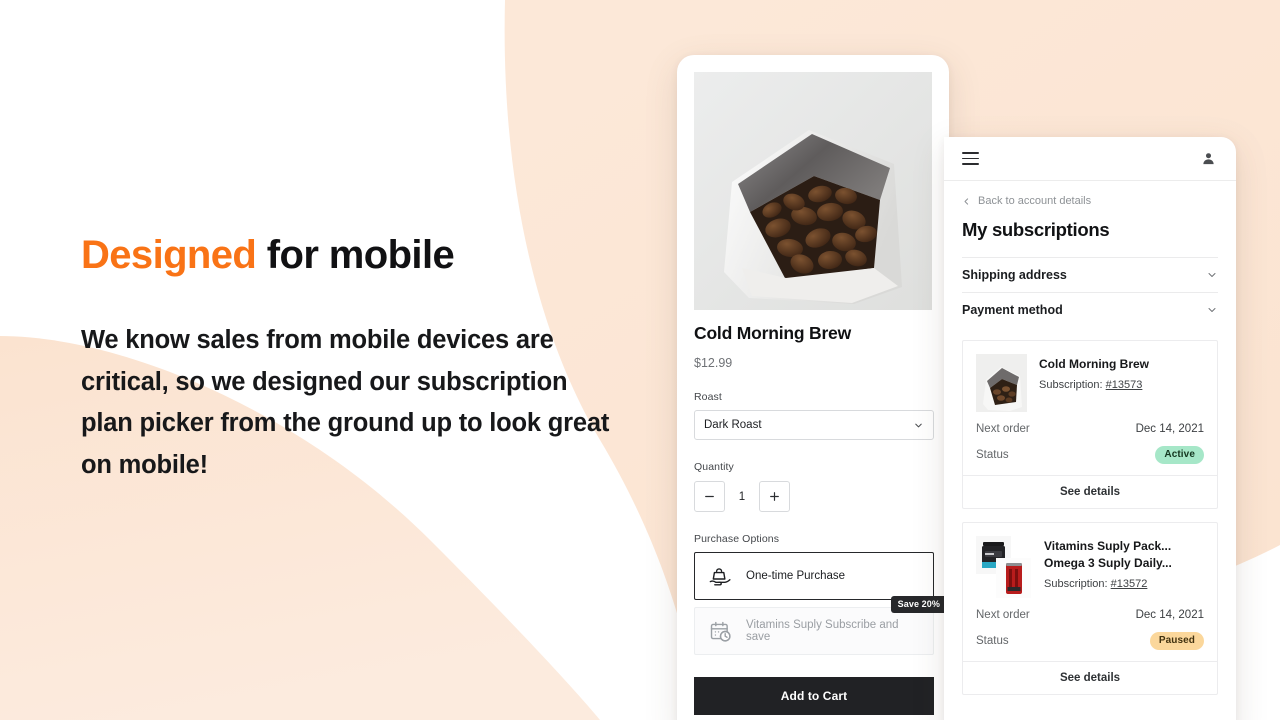 The height and width of the screenshot is (720, 1280). I want to click on roast-selected-value: Dark Roast, so click(733, 425).